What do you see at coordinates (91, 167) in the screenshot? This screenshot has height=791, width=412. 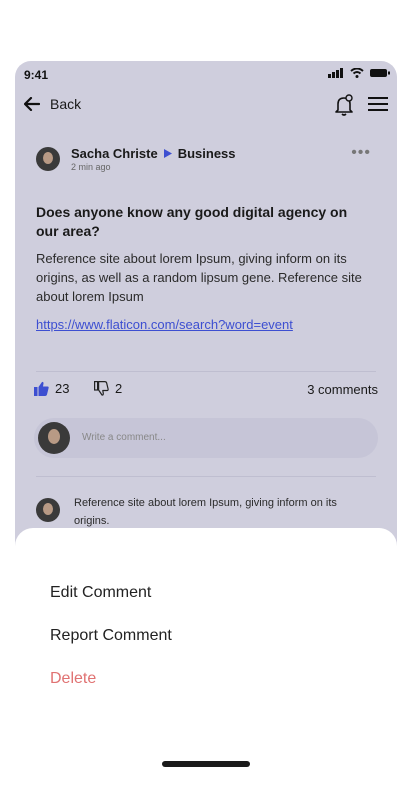 I see `post-time: 2 min ago` at bounding box center [91, 167].